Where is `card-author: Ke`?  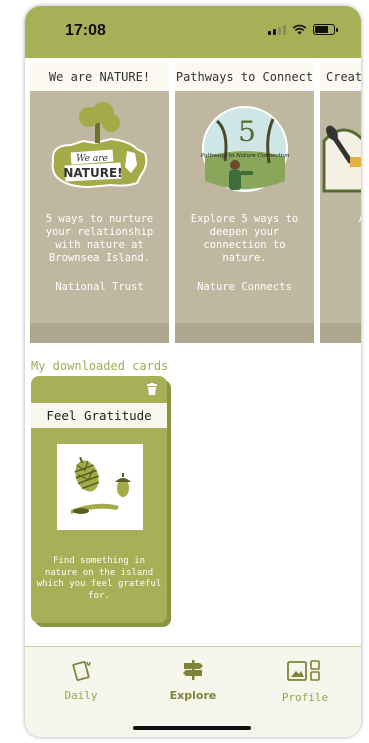 card-author: Ke is located at coordinates (350, 287).